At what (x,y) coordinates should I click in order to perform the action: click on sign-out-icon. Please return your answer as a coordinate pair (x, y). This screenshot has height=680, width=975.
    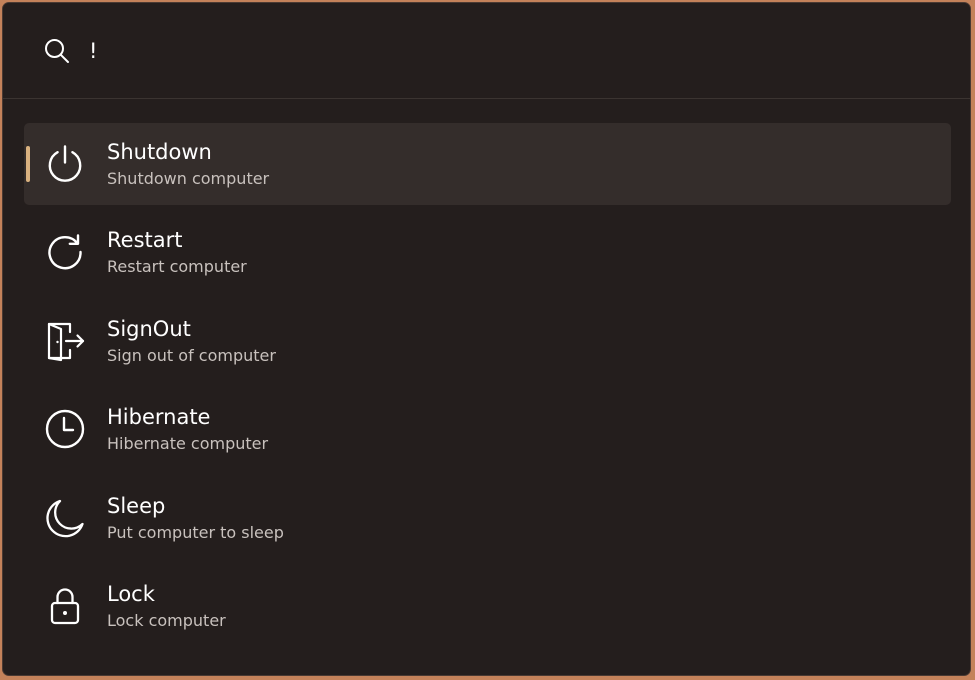
    Looking at the image, I should click on (65, 341).